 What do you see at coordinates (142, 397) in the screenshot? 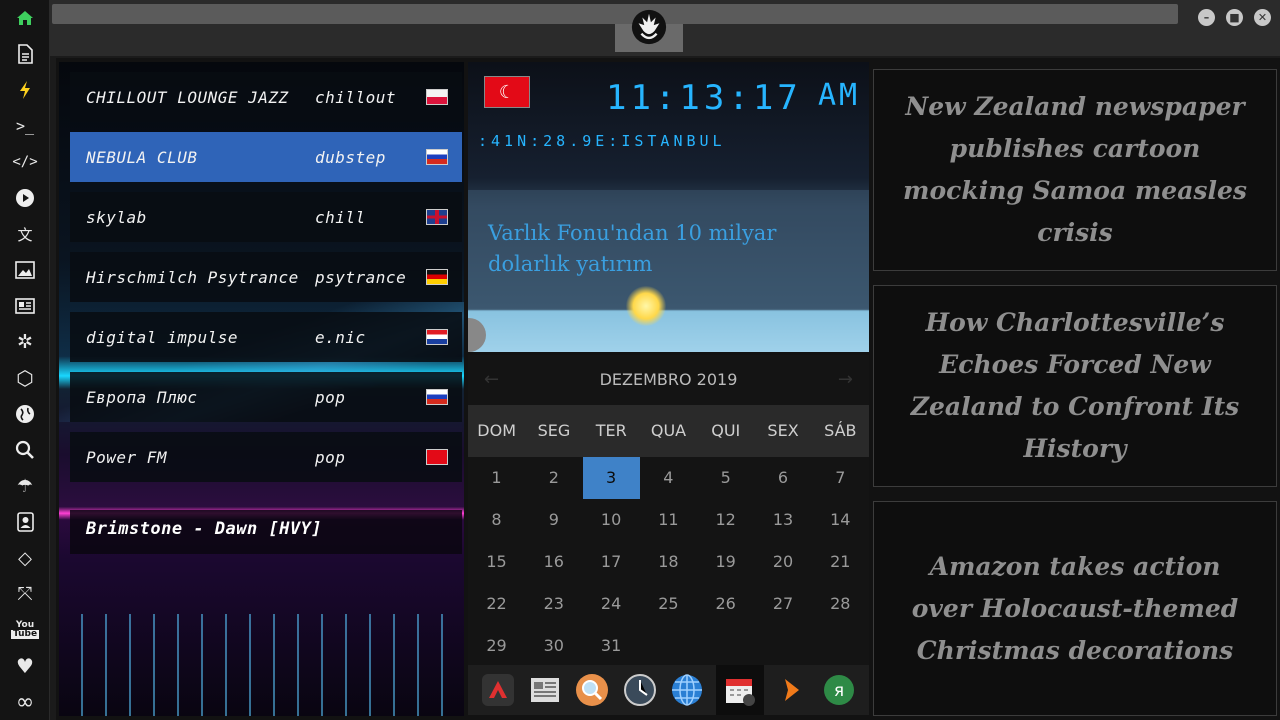
I see `station-name: Европа Плюс` at bounding box center [142, 397].